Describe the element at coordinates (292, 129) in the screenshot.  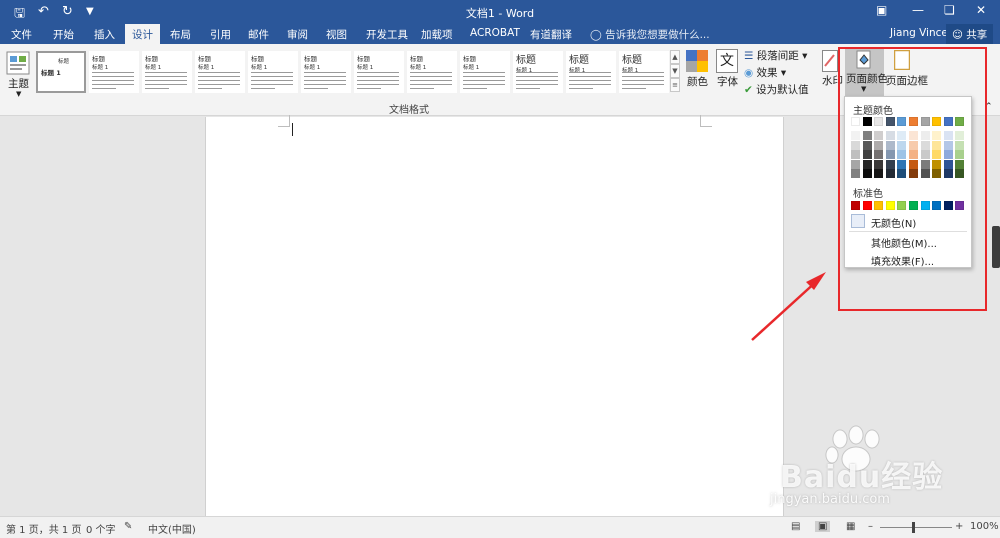
I see `text-cursor` at that location.